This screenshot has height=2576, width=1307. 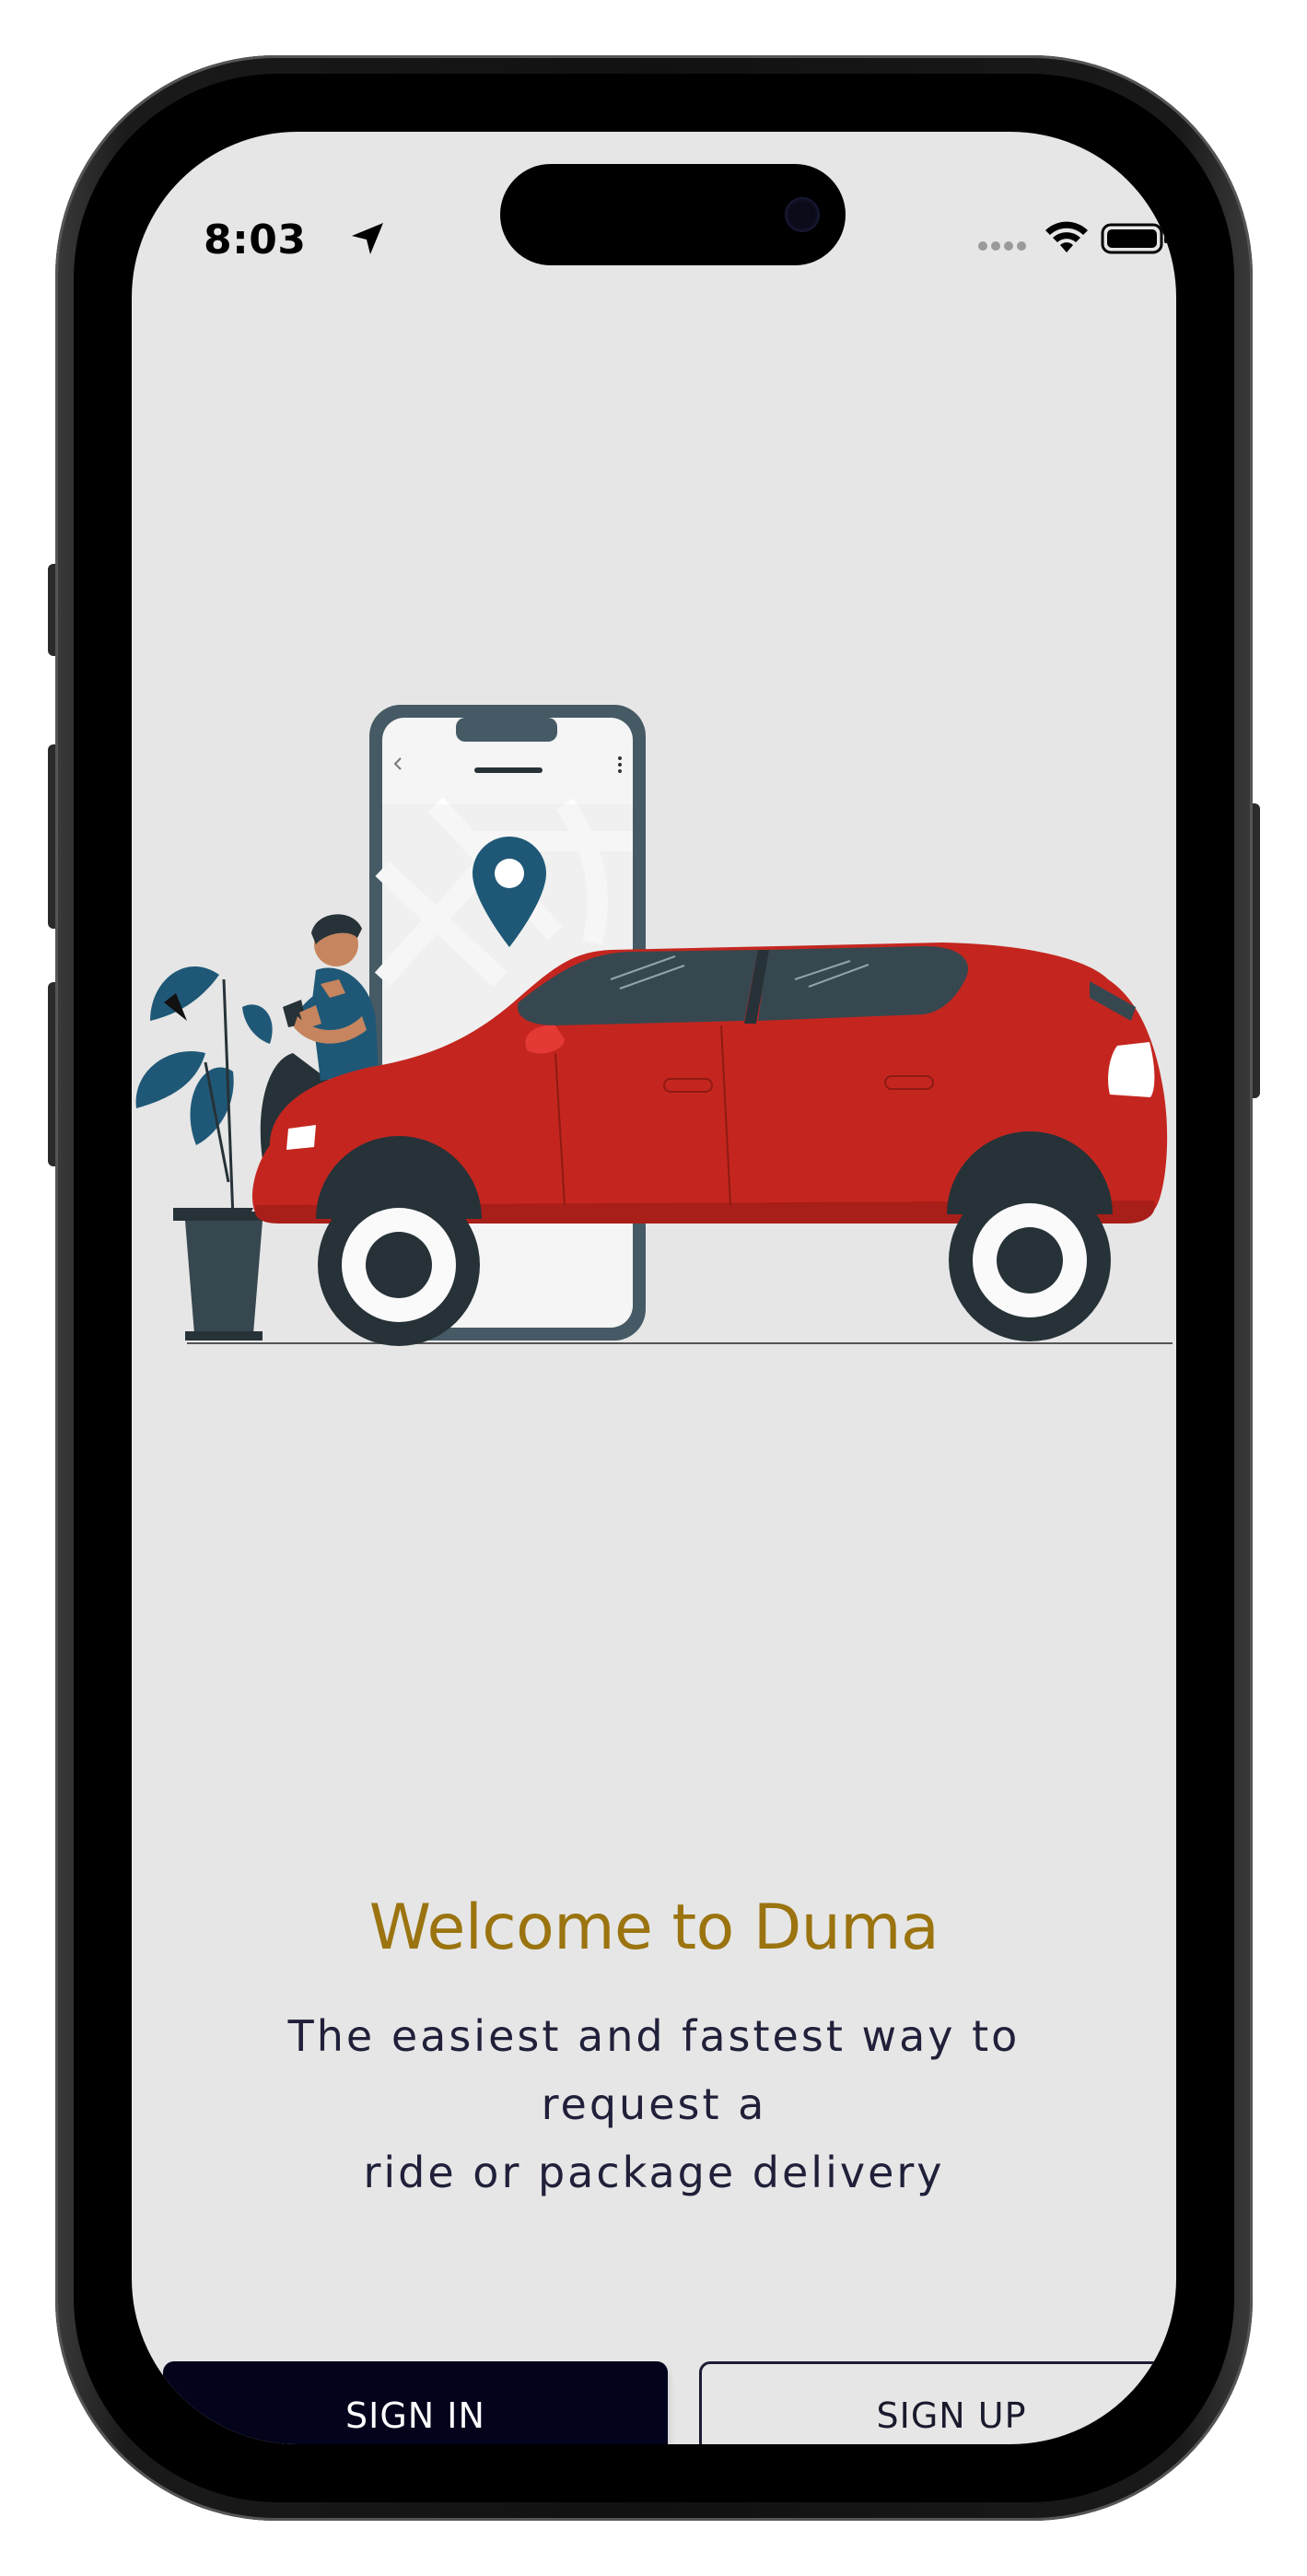 I want to click on plant-illustration, so click(x=205, y=1153).